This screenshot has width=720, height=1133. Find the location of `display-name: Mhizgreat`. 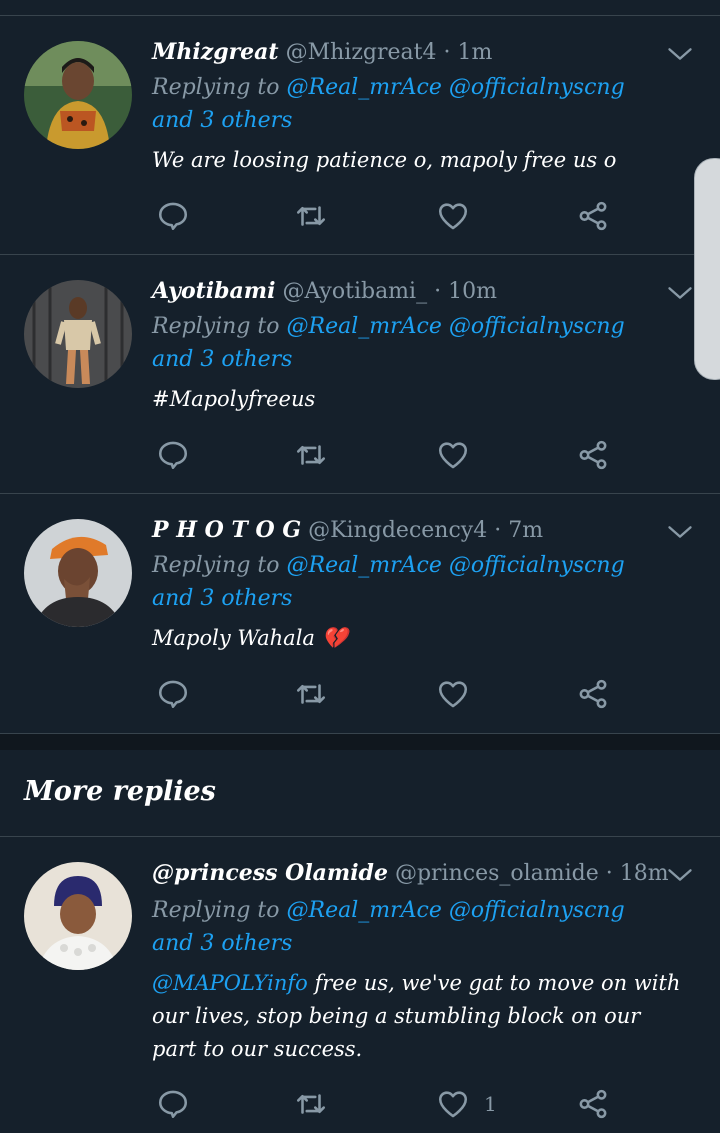

display-name: Mhizgreat is located at coordinates (215, 52).